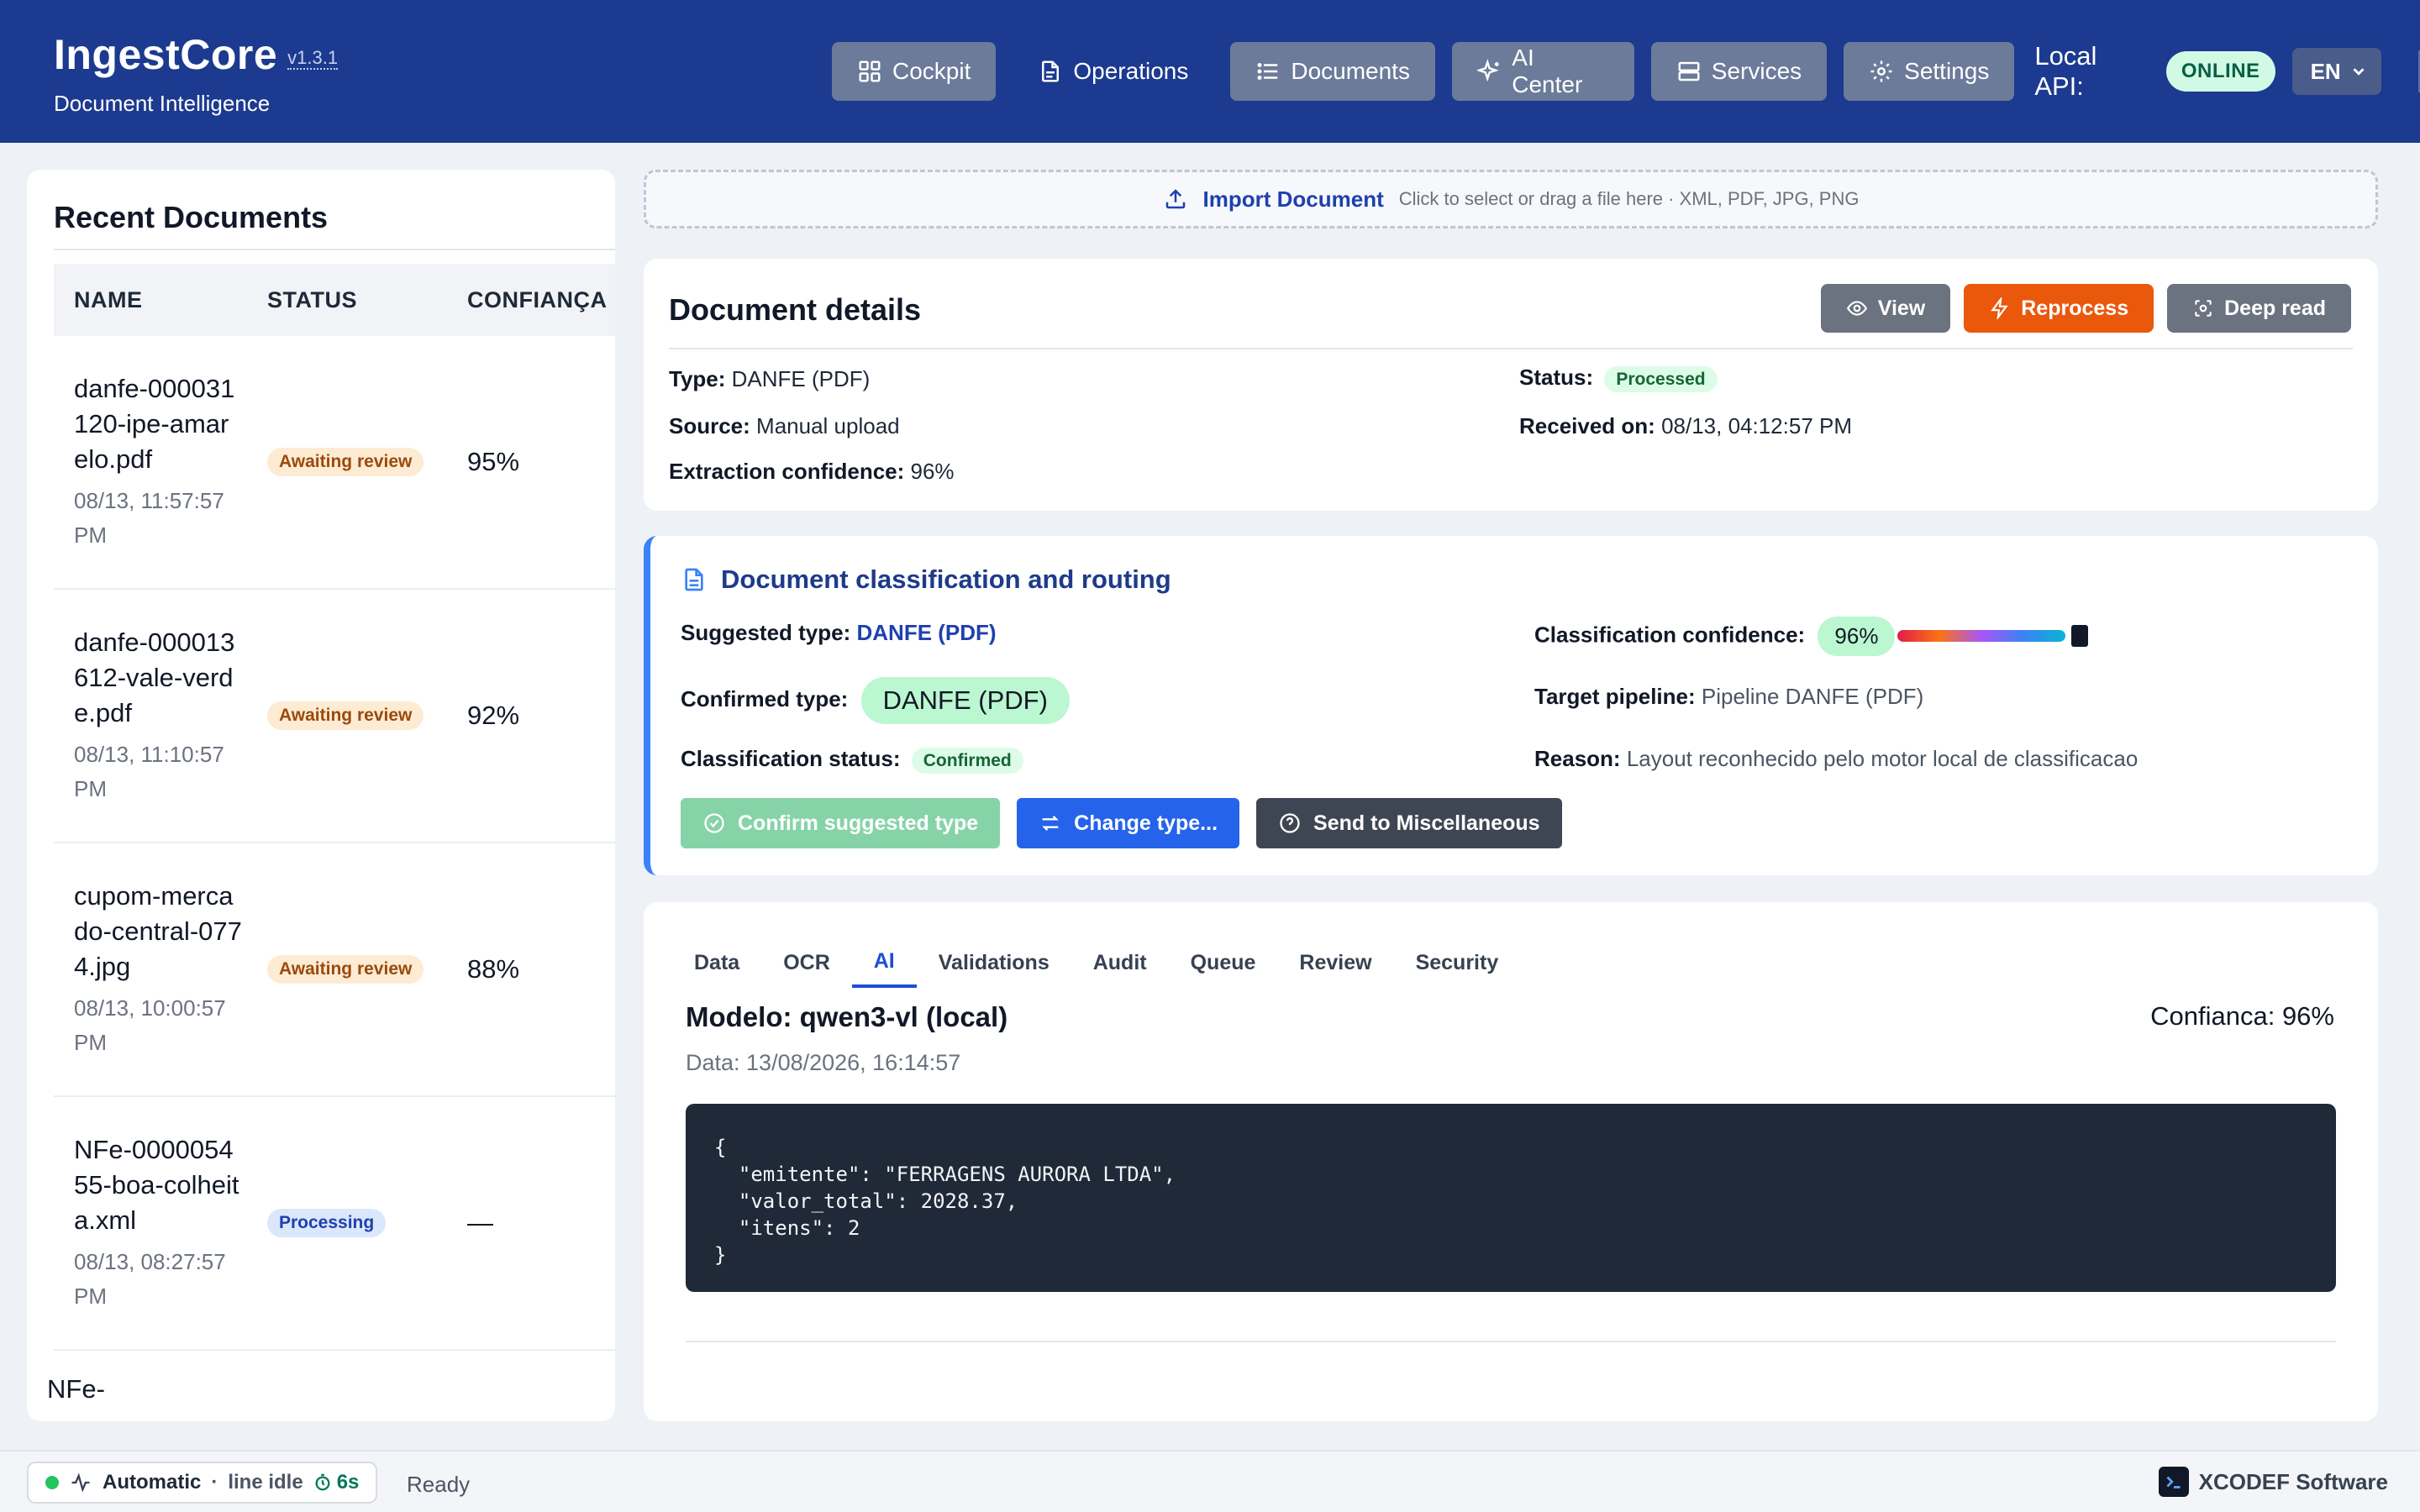 The height and width of the screenshot is (1512, 2420). I want to click on chevron-down-icon, so click(2359, 72).